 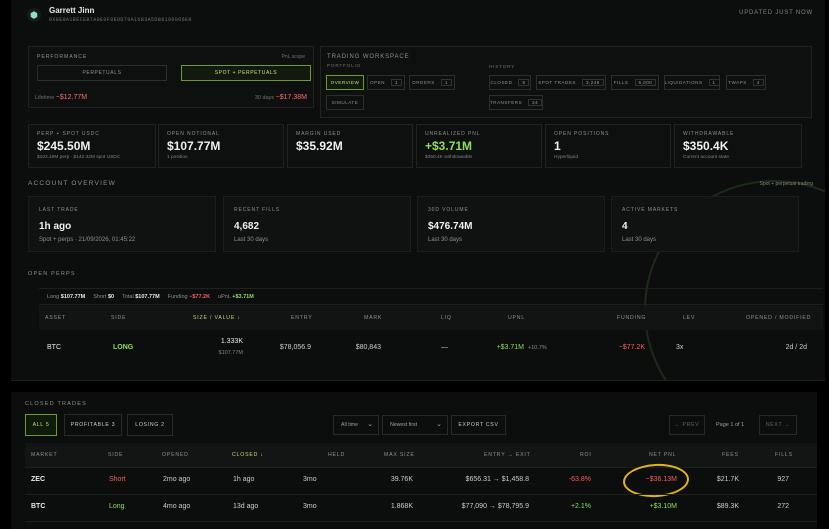 What do you see at coordinates (44, 455) in the screenshot?
I see `col-market: MARKET` at bounding box center [44, 455].